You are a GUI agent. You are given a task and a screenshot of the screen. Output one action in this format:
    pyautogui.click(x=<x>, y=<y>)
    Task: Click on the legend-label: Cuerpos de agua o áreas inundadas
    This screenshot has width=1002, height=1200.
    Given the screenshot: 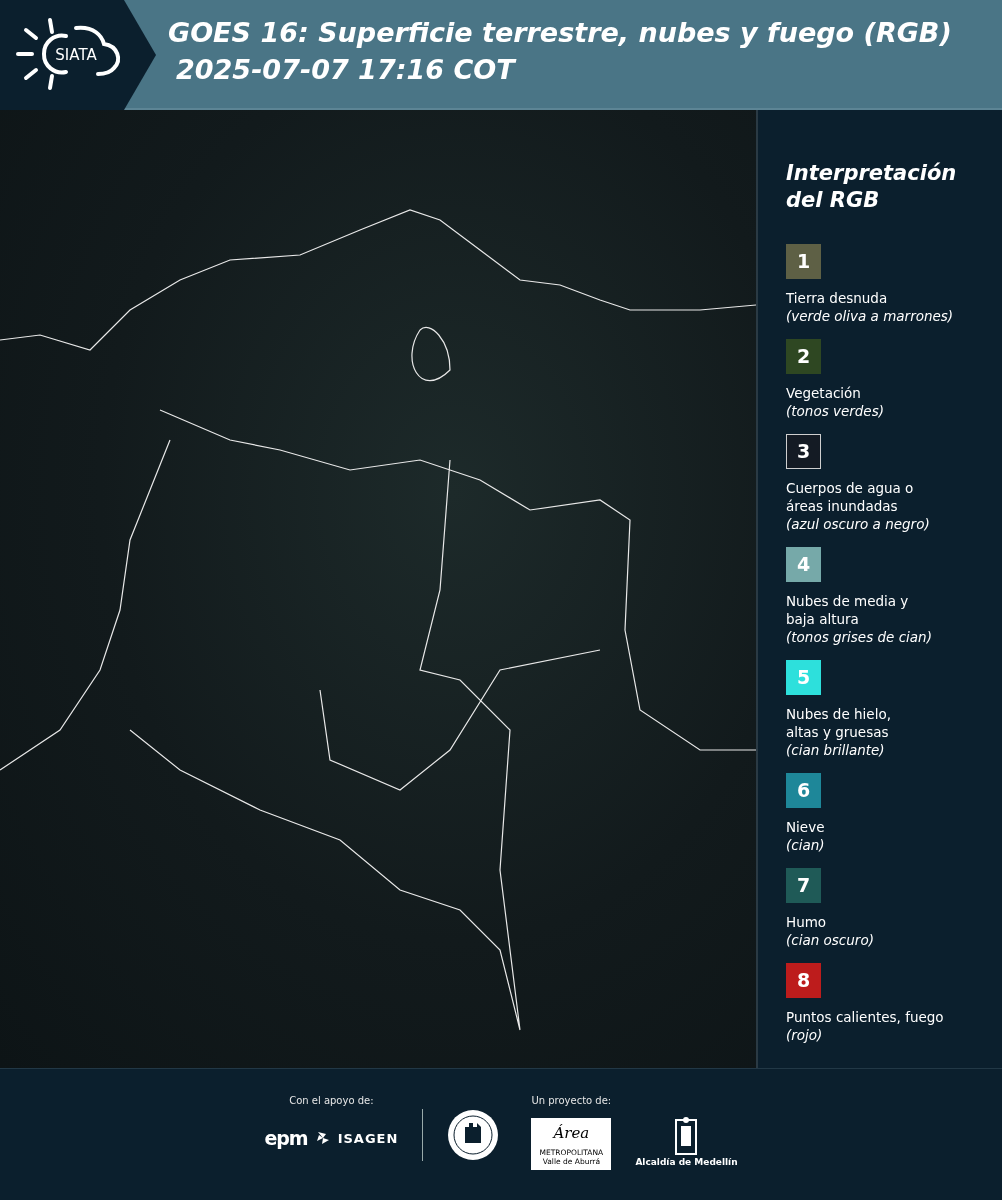 What is the action you would take?
    pyautogui.click(x=850, y=497)
    